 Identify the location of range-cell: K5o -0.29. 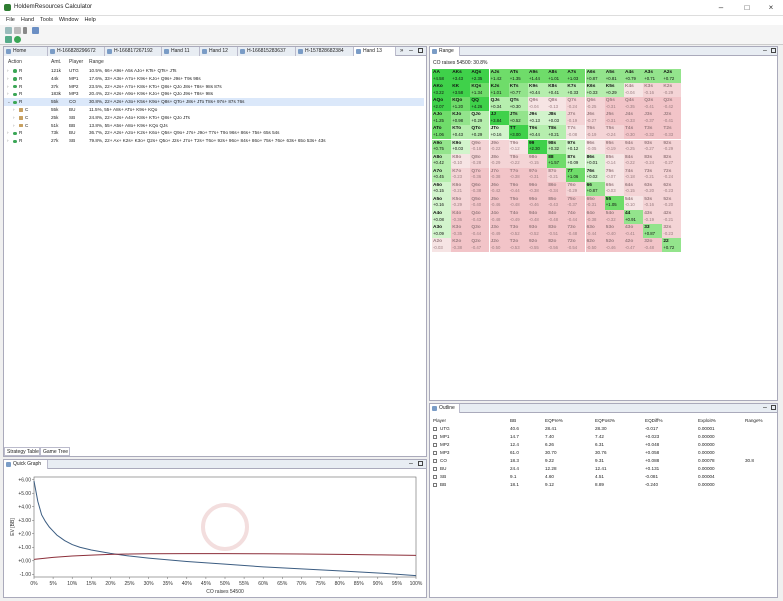
(461, 202).